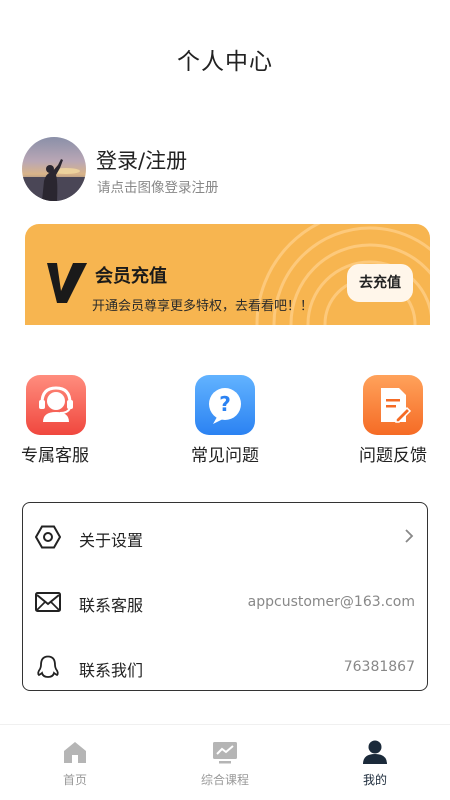  I want to click on tab-courses: 综合课程, so click(225, 762).